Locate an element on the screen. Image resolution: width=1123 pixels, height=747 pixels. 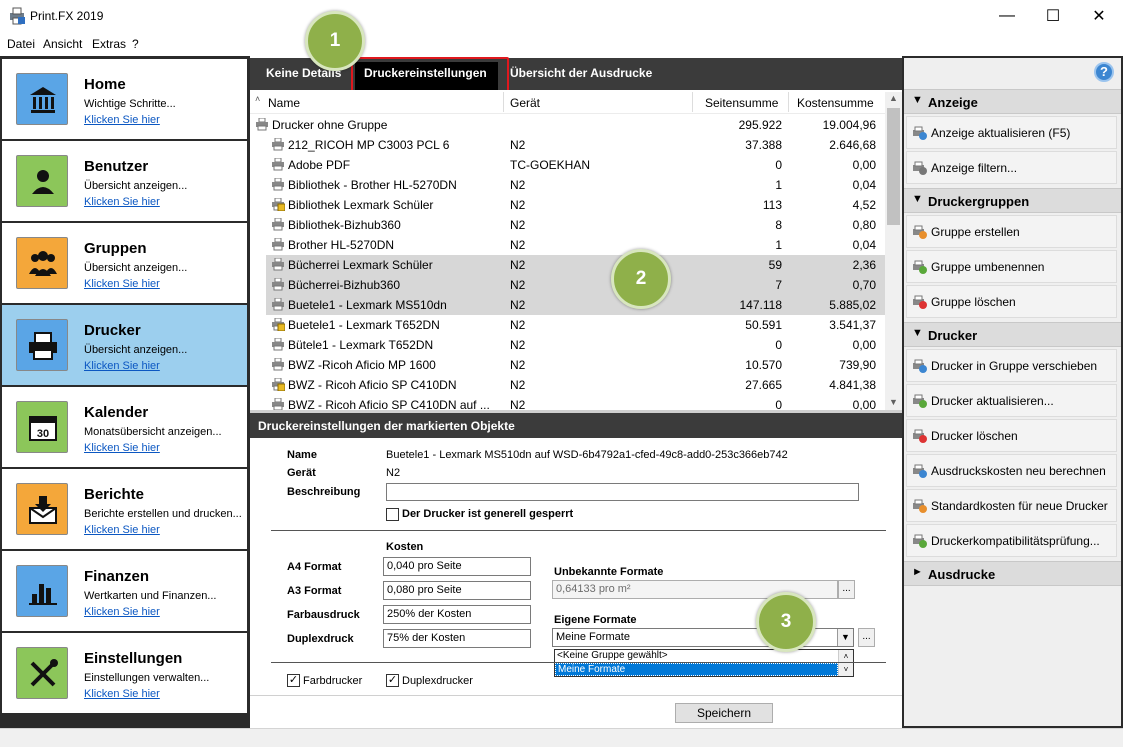
column-cost: Kostensumme is located at coordinates (835, 103).